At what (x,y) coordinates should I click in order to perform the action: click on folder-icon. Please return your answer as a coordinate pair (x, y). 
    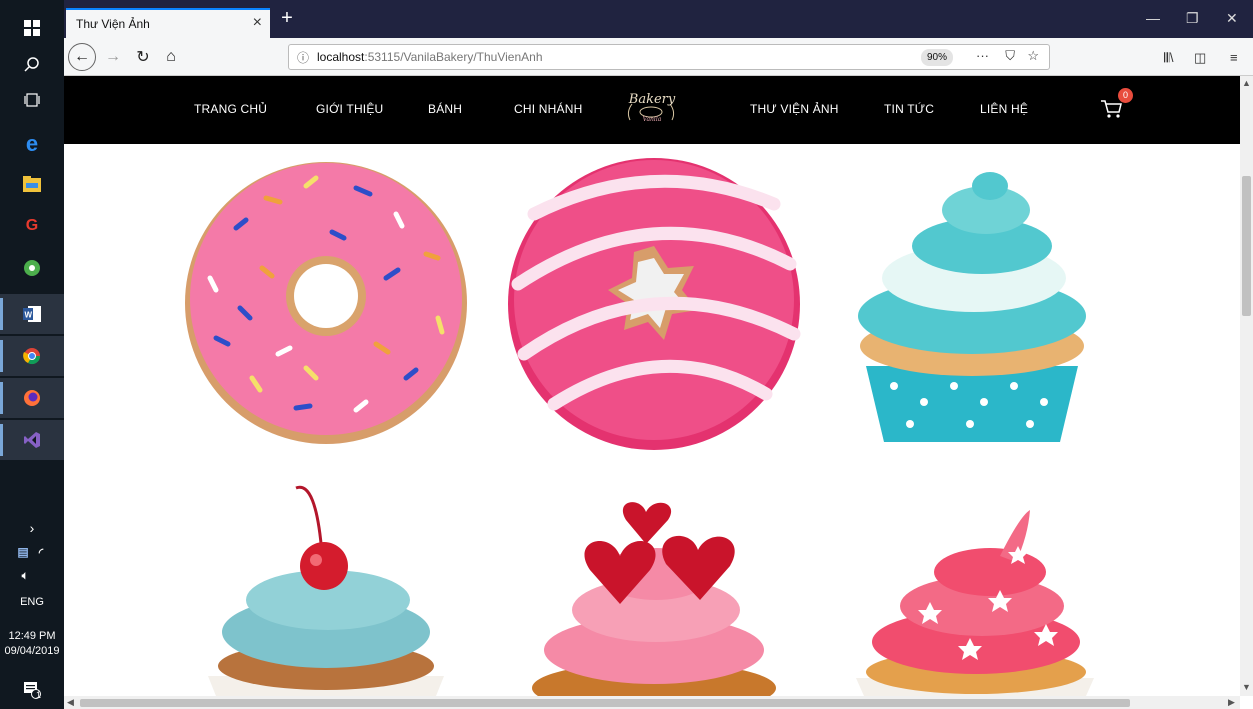
    Looking at the image, I should click on (32, 184).